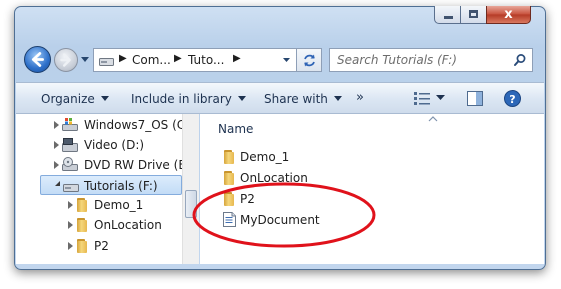 The image size is (561, 289). I want to click on tree-item-windows7-os: Windows7_OS (C:), so click(99, 125).